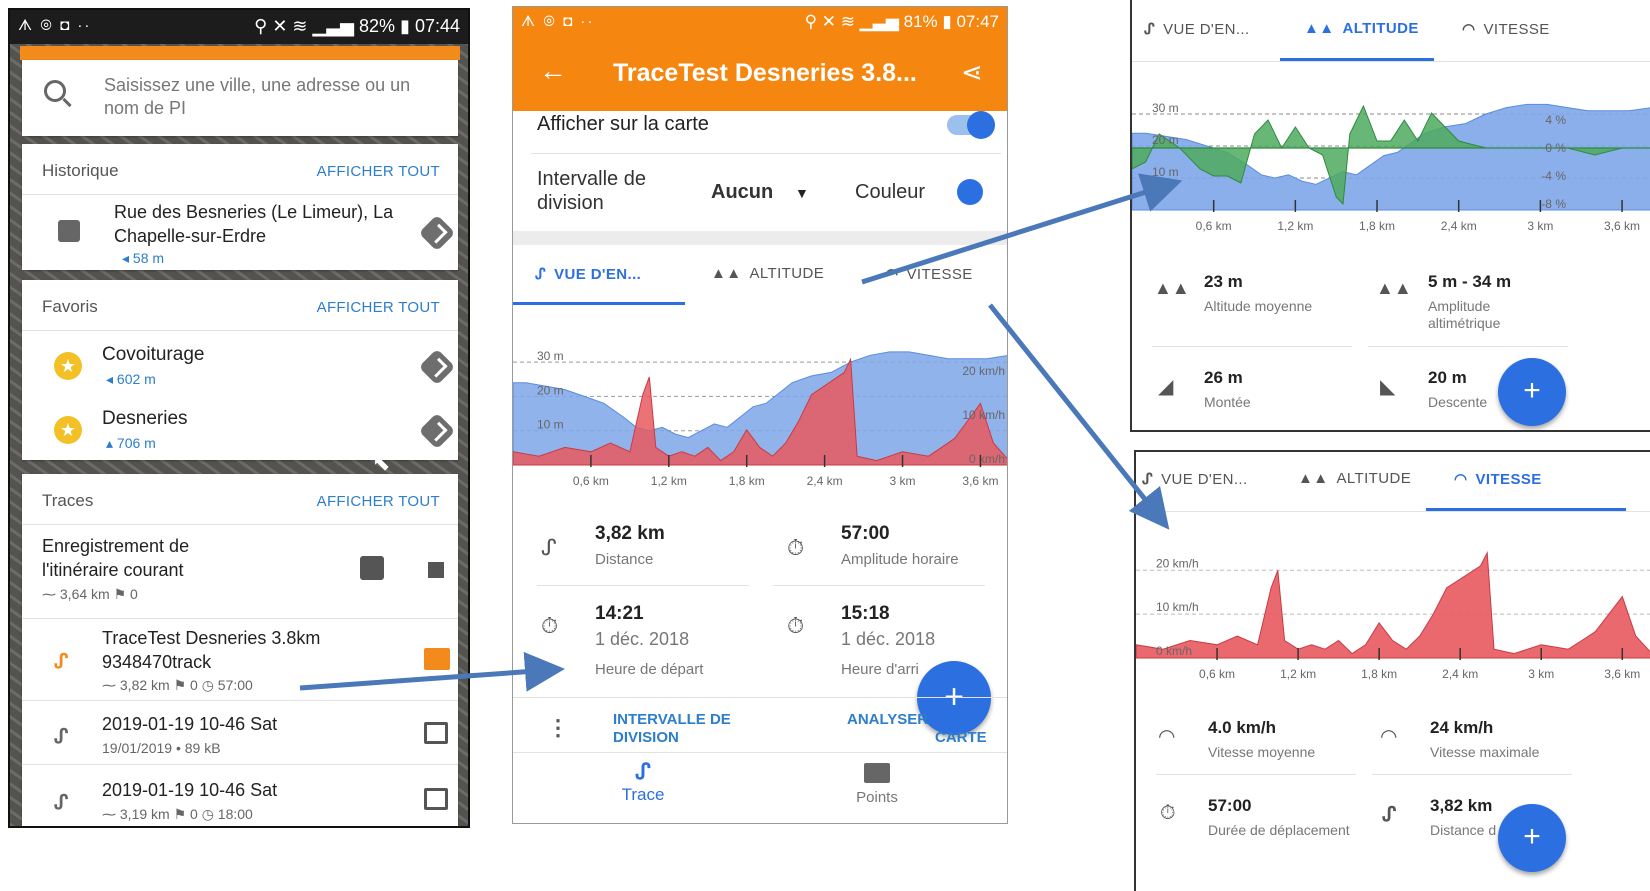 This screenshot has width=1650, height=891. Describe the element at coordinates (887, 719) in the screenshot. I see `analyze-button: ANALYSER` at that location.